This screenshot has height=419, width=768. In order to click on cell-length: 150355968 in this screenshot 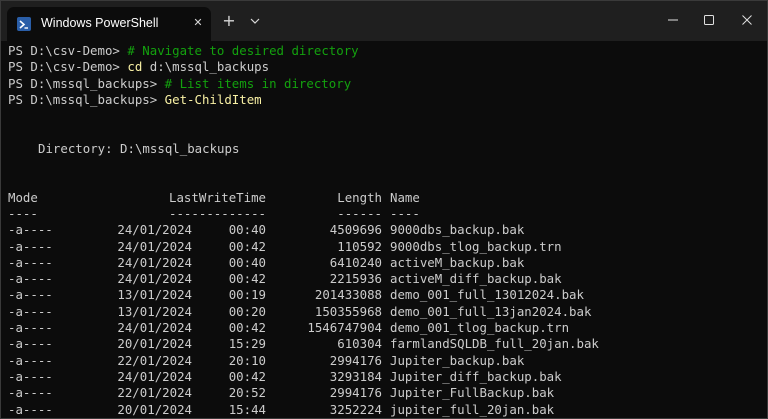, I will do `click(348, 311)`.